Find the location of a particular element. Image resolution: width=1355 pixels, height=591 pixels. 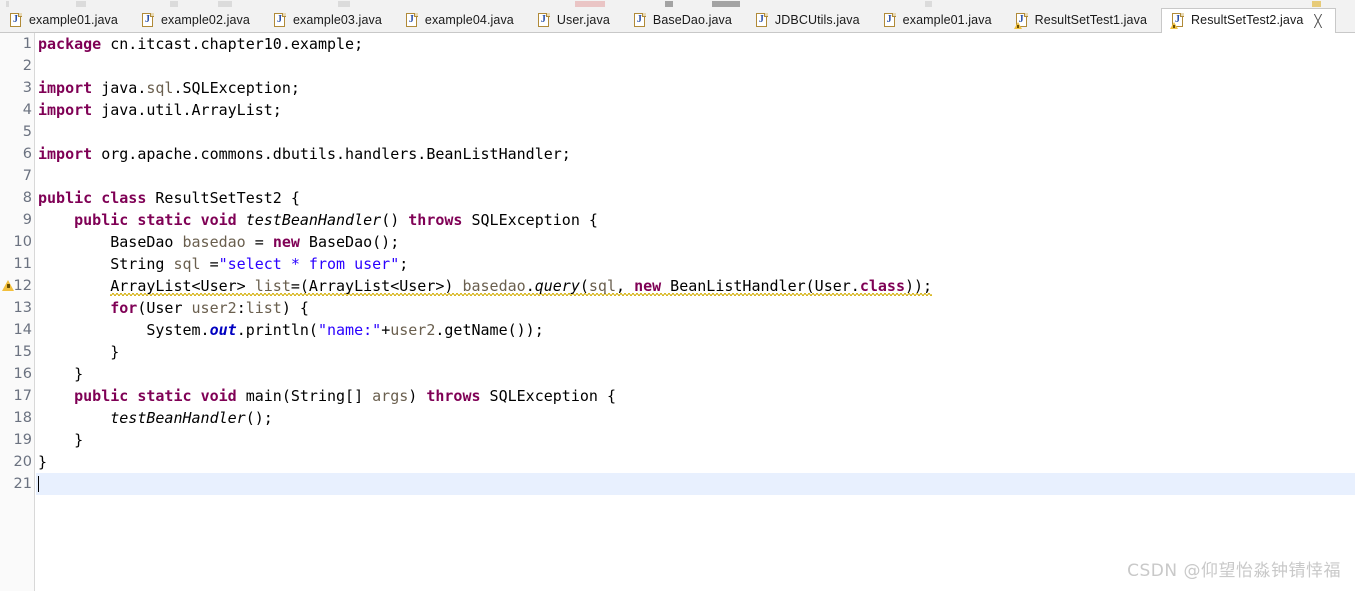

editor-tab-resultsettest2-java: J ResultSetTest2.java ╳ is located at coordinates (1248, 20).